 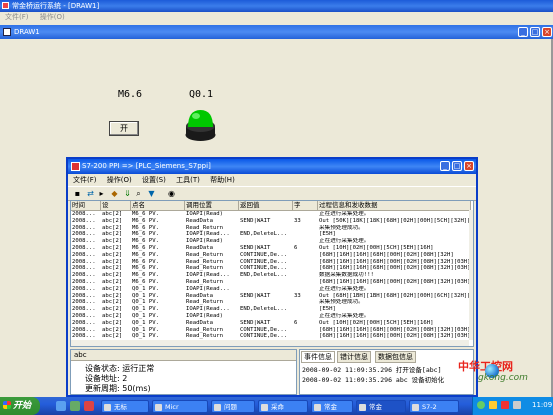 What do you see at coordinates (372, 370) in the screenshot?
I see `event-line: 2008-09-02 11:09:35.296 打开设备[abc]` at bounding box center [372, 370].